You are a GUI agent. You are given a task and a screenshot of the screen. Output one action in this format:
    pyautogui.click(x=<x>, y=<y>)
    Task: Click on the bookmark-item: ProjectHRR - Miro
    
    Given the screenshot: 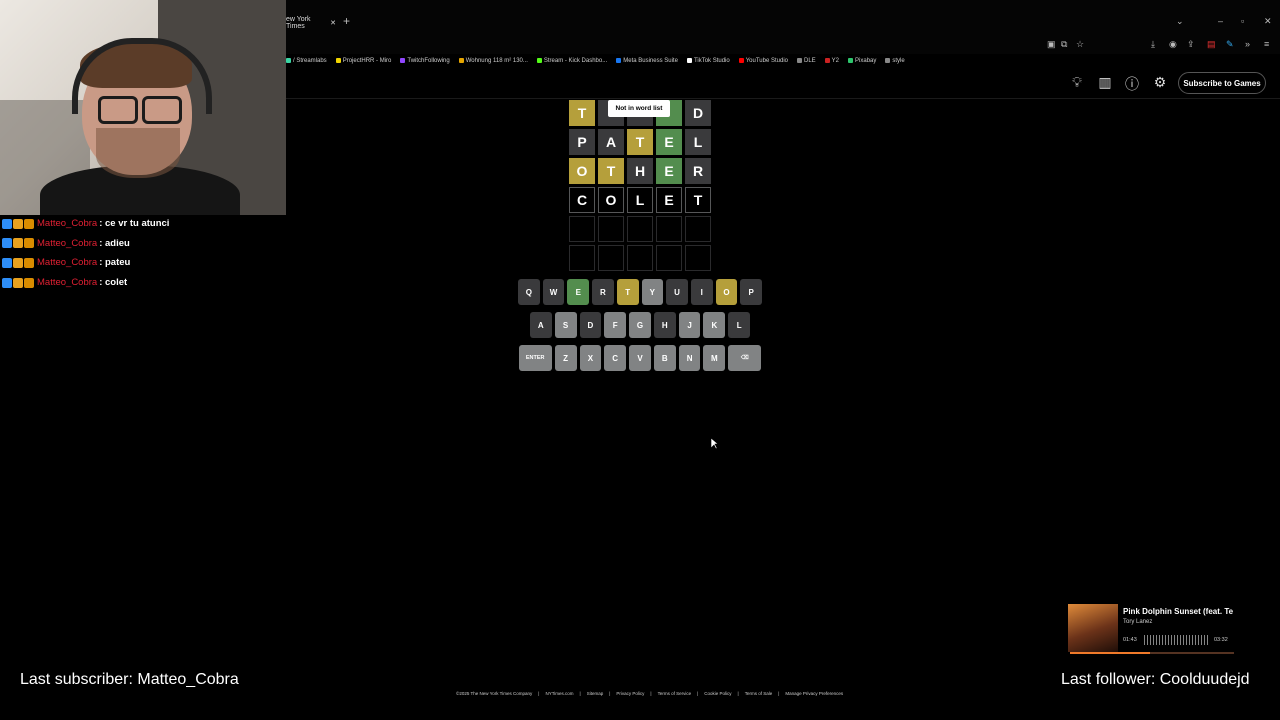 What is the action you would take?
    pyautogui.click(x=363, y=60)
    